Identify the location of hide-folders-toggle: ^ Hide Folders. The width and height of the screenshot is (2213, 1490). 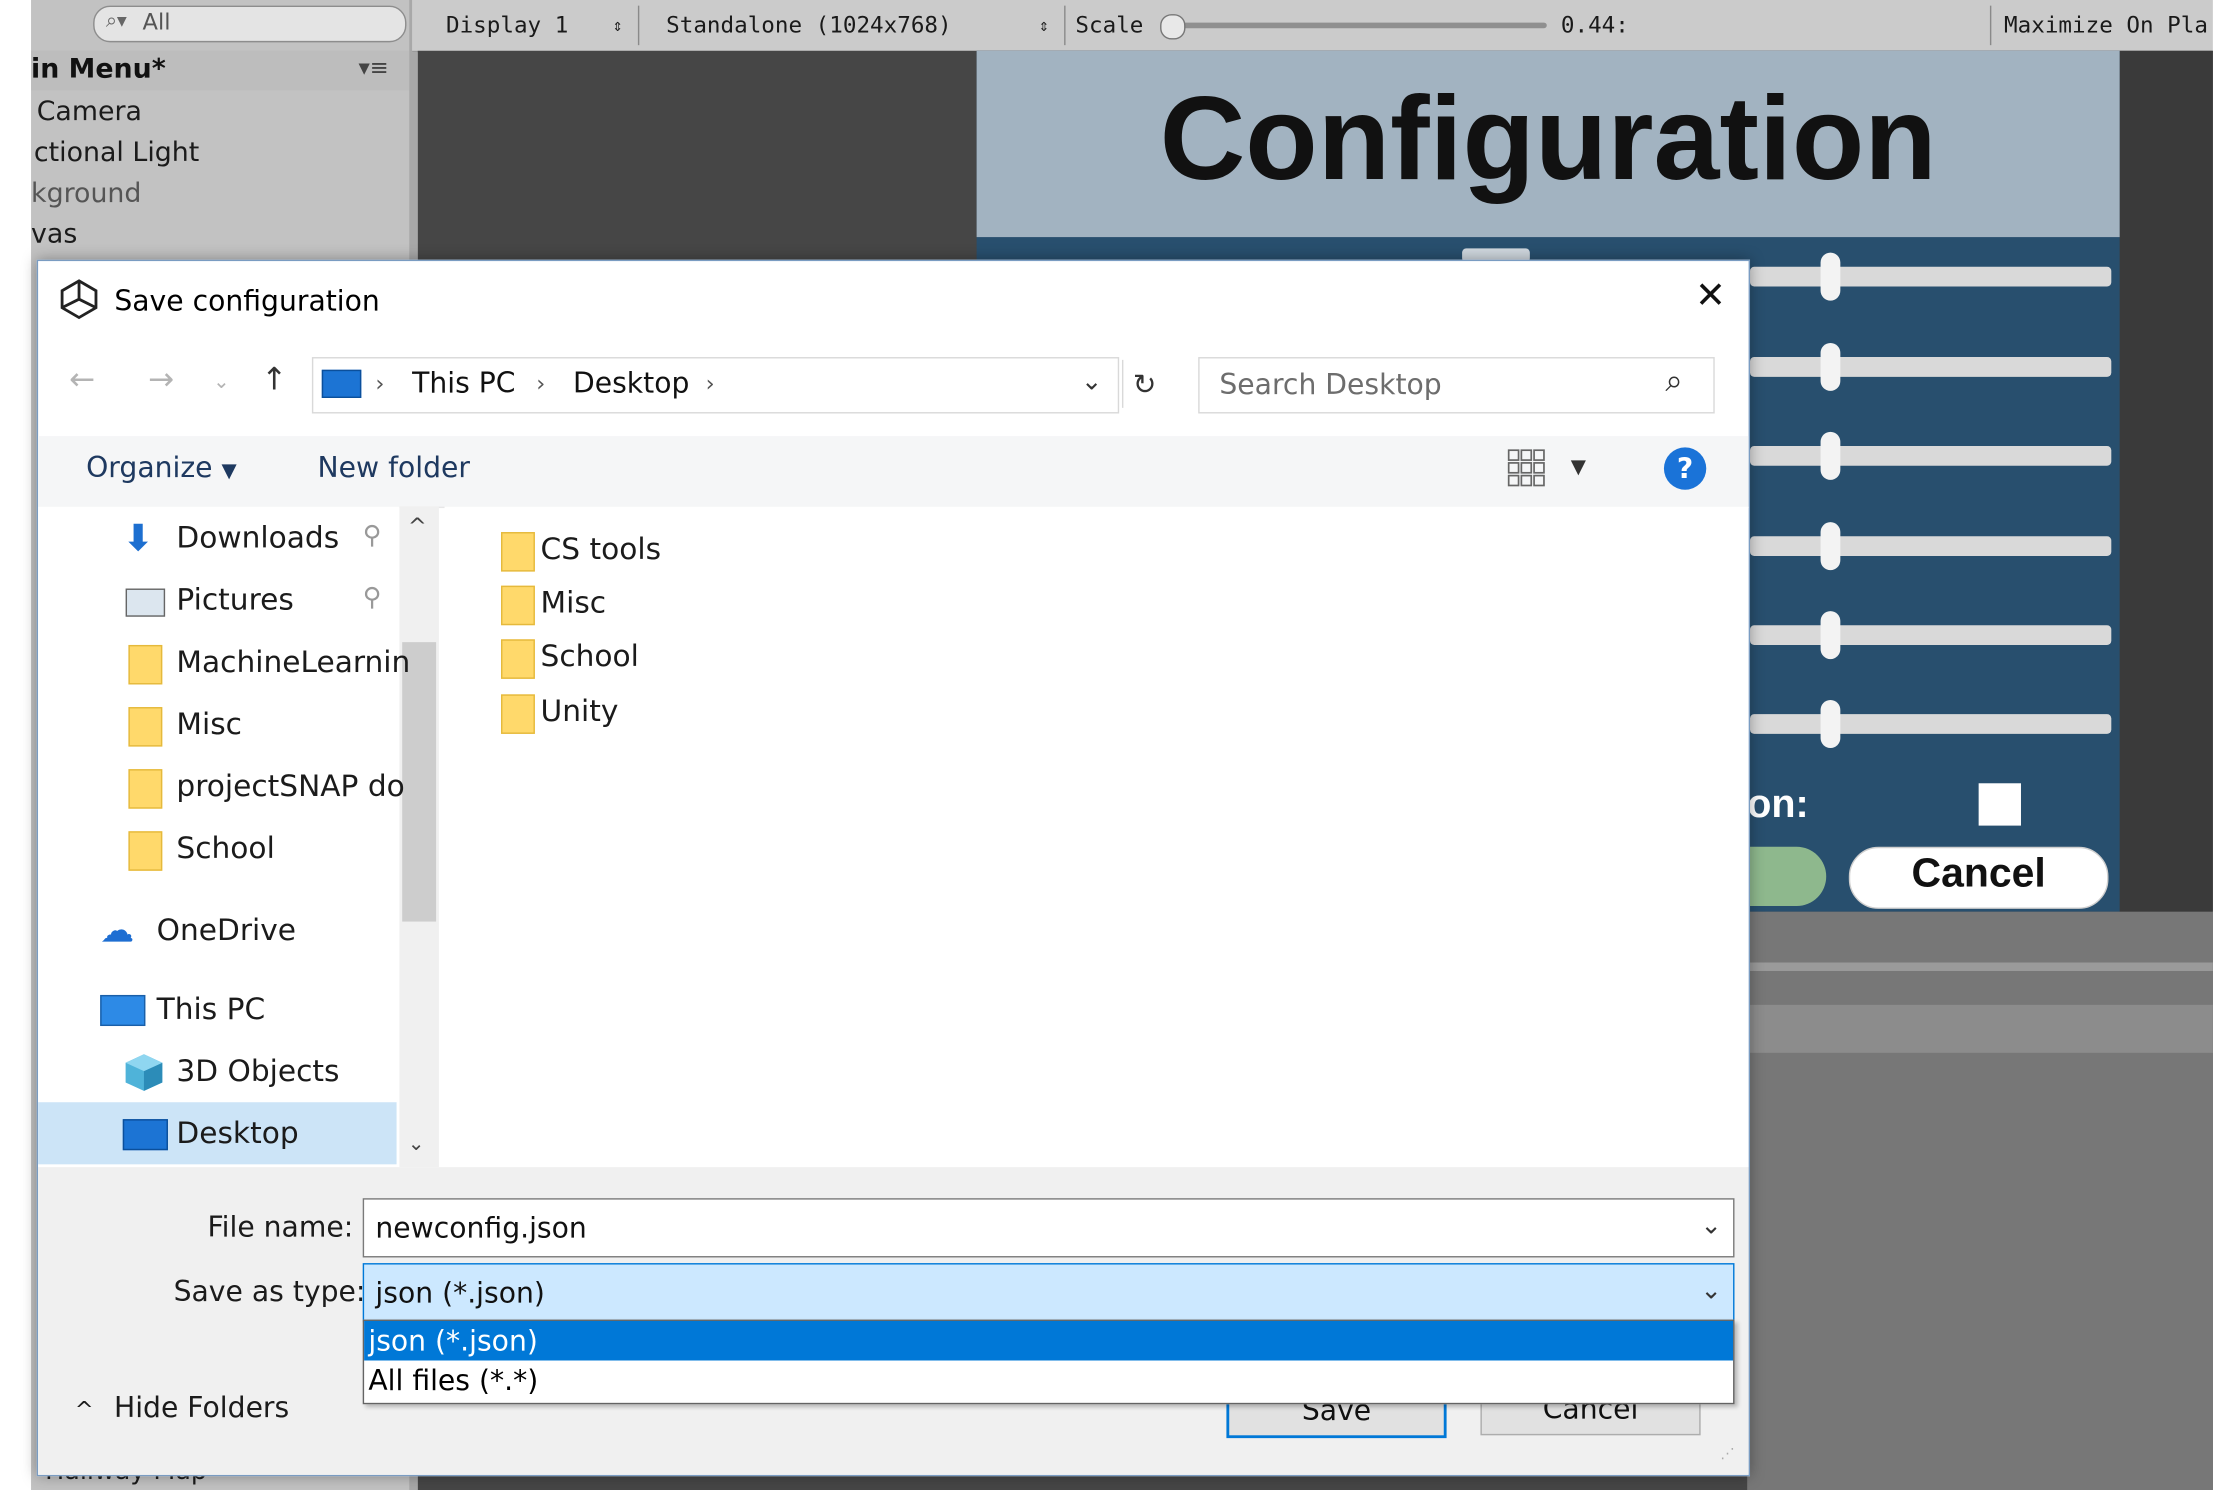
(182, 1407).